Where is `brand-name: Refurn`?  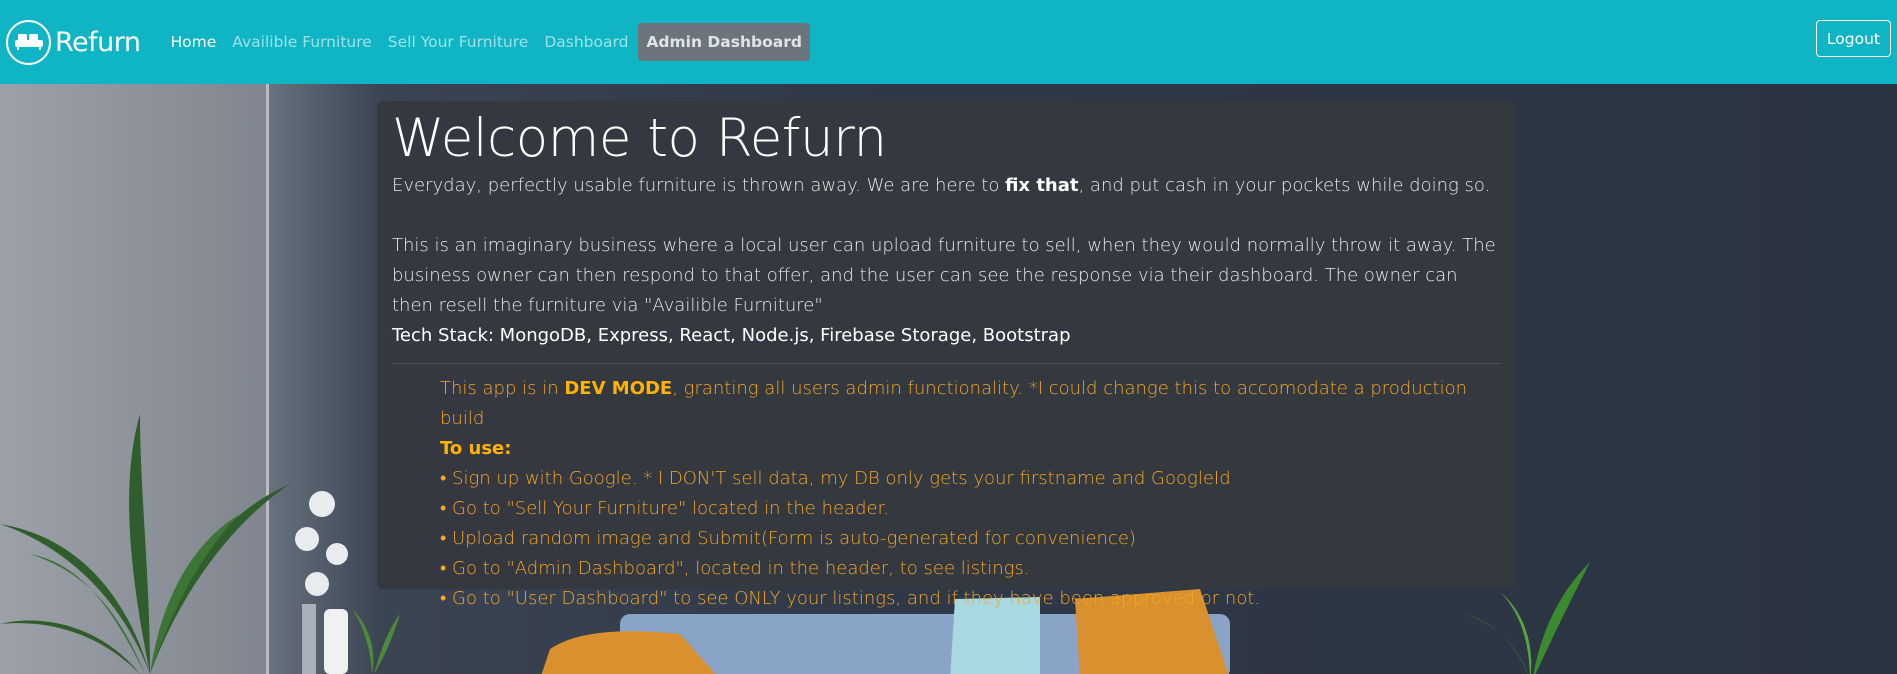 brand-name: Refurn is located at coordinates (98, 42).